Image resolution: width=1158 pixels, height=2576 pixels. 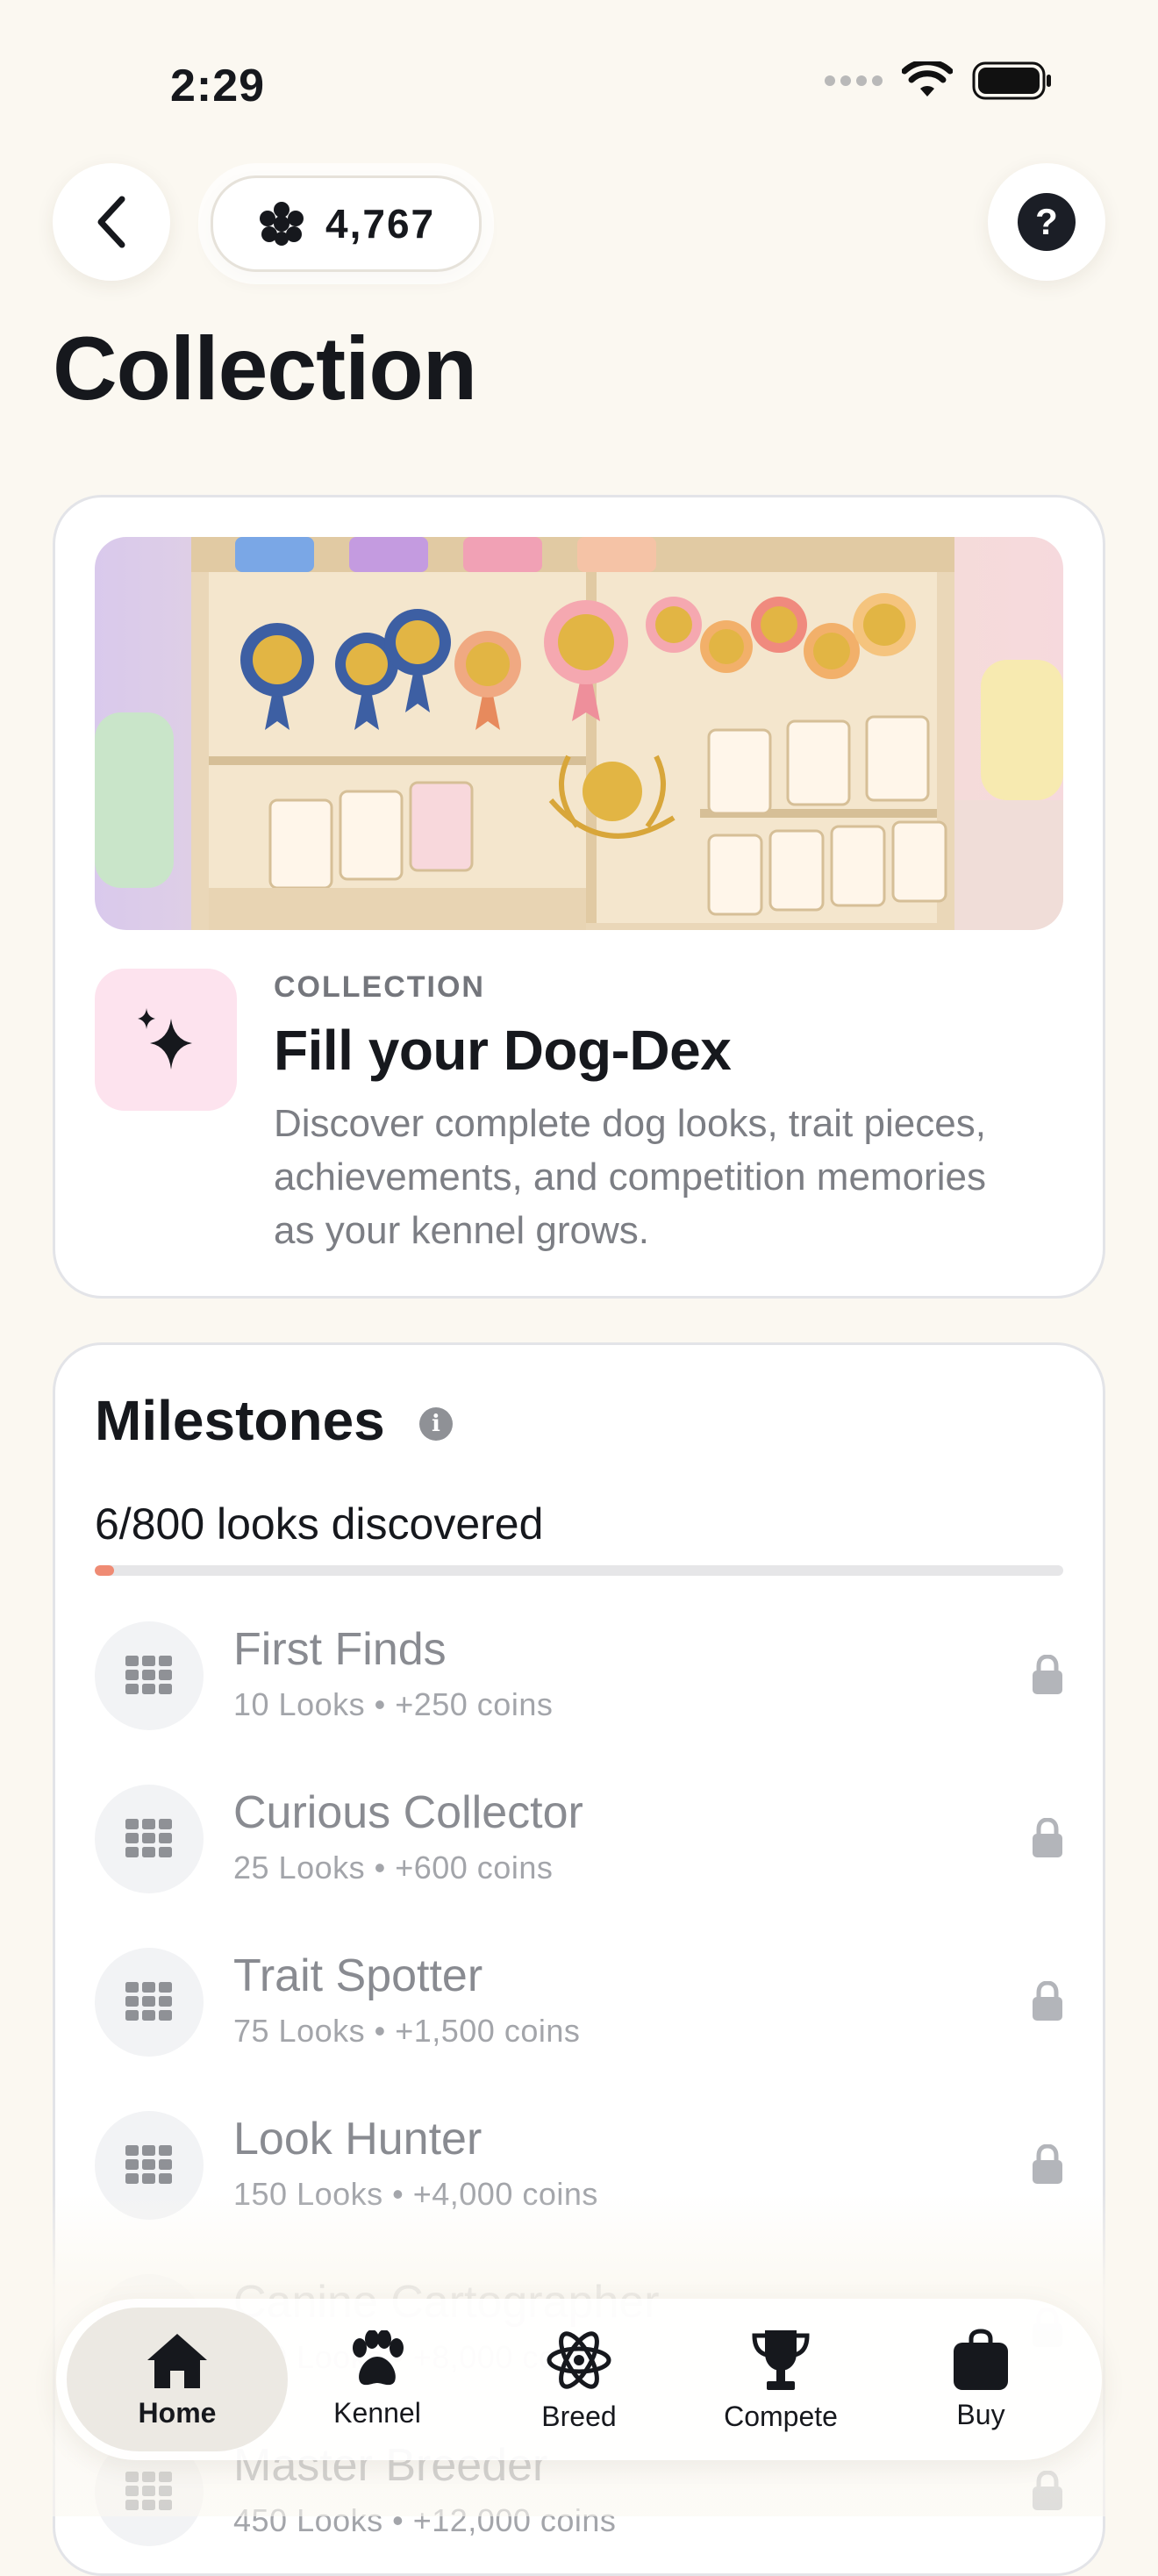 I want to click on tab-bar: Home Kennel Breed Compete Buy, so click(x=579, y=2379).